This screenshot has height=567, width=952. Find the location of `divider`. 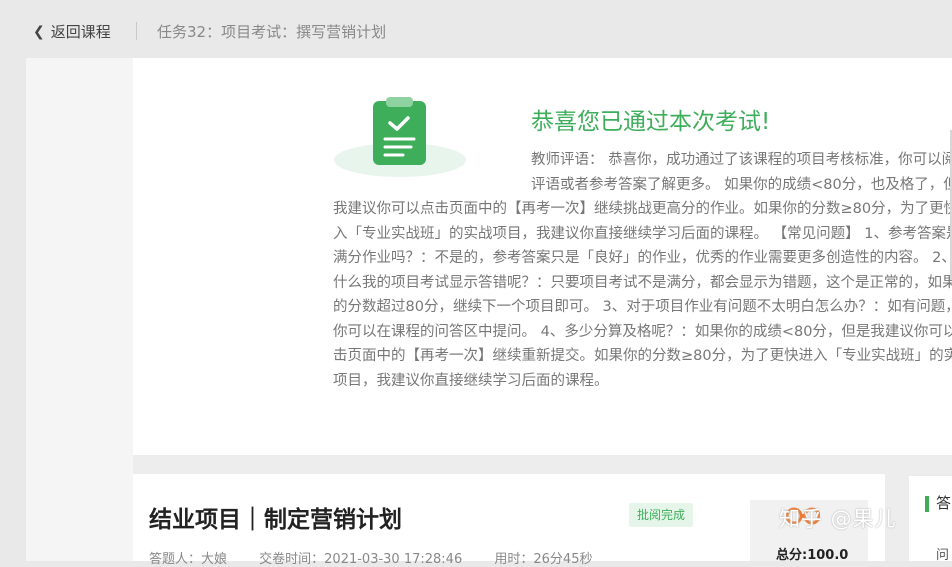

divider is located at coordinates (136, 31).